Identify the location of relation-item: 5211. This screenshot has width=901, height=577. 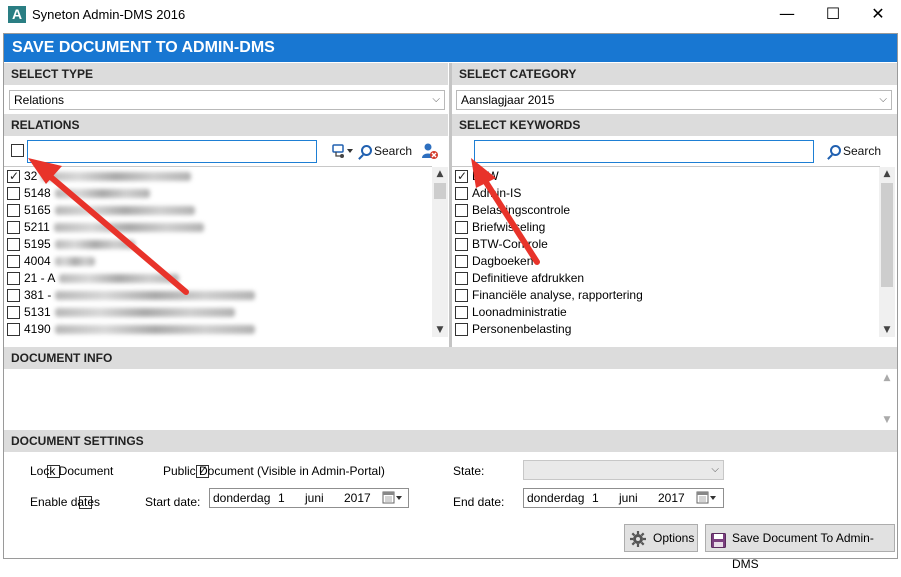
(217, 227).